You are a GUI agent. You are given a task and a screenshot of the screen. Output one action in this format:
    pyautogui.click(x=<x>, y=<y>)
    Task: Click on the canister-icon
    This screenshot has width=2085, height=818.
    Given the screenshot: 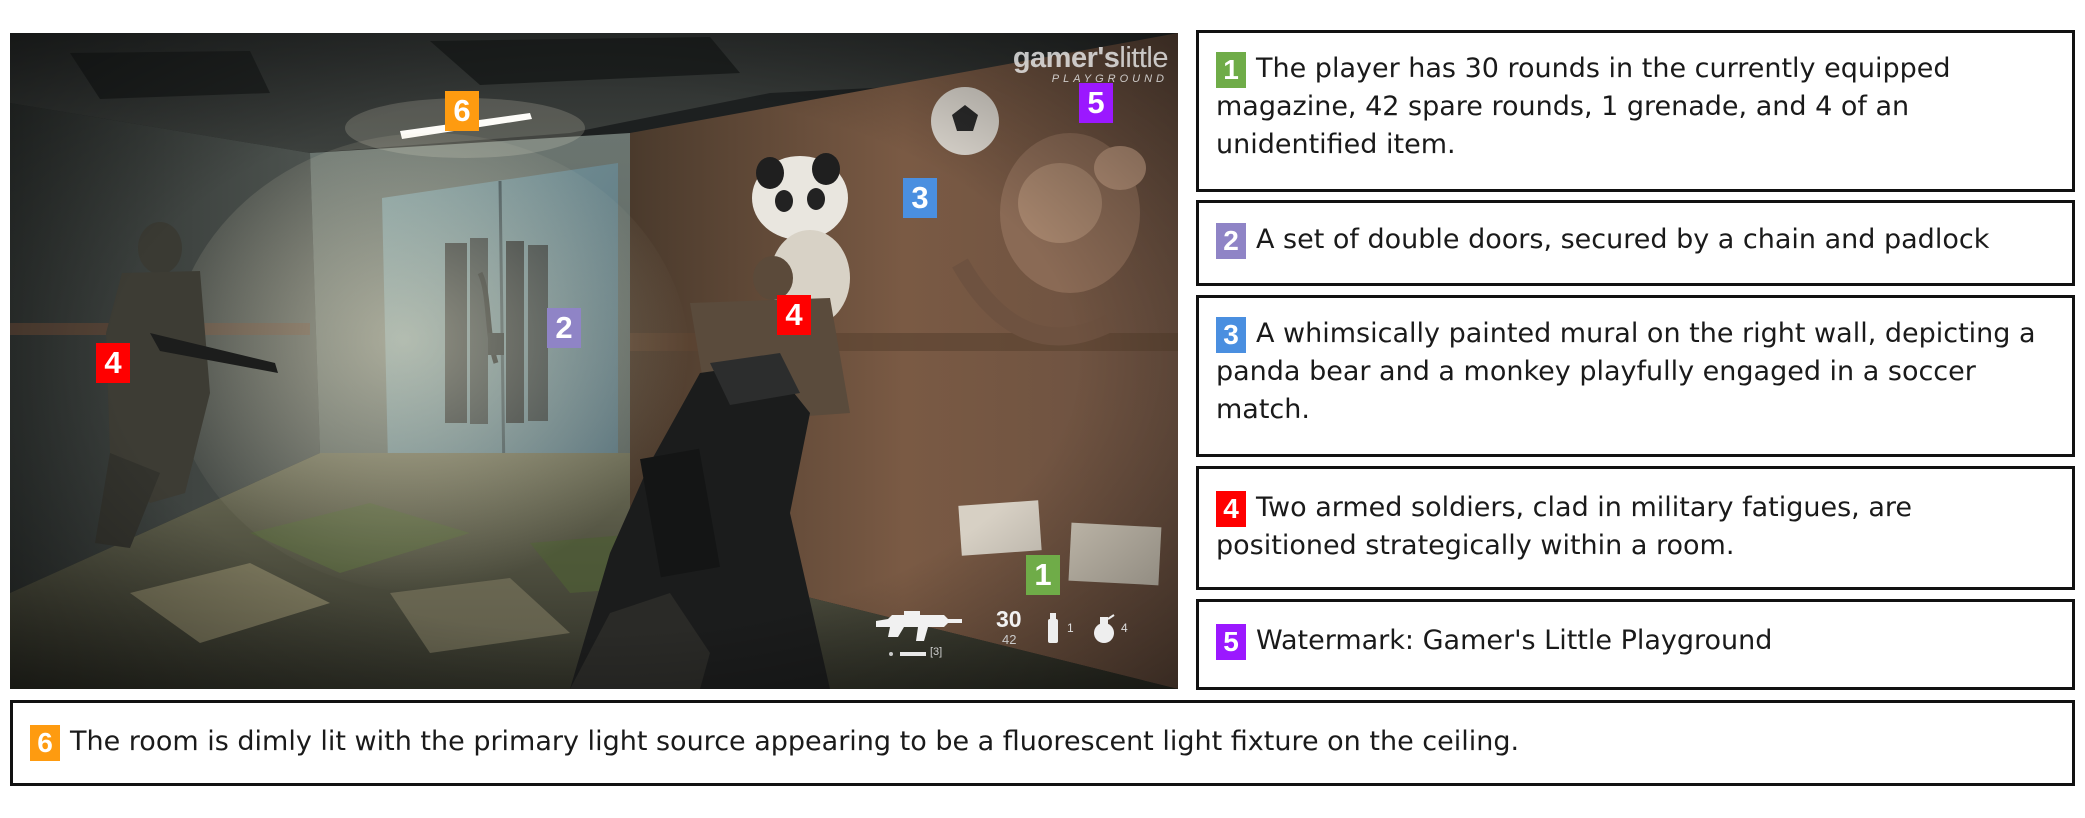 What is the action you would take?
    pyautogui.click(x=1053, y=628)
    